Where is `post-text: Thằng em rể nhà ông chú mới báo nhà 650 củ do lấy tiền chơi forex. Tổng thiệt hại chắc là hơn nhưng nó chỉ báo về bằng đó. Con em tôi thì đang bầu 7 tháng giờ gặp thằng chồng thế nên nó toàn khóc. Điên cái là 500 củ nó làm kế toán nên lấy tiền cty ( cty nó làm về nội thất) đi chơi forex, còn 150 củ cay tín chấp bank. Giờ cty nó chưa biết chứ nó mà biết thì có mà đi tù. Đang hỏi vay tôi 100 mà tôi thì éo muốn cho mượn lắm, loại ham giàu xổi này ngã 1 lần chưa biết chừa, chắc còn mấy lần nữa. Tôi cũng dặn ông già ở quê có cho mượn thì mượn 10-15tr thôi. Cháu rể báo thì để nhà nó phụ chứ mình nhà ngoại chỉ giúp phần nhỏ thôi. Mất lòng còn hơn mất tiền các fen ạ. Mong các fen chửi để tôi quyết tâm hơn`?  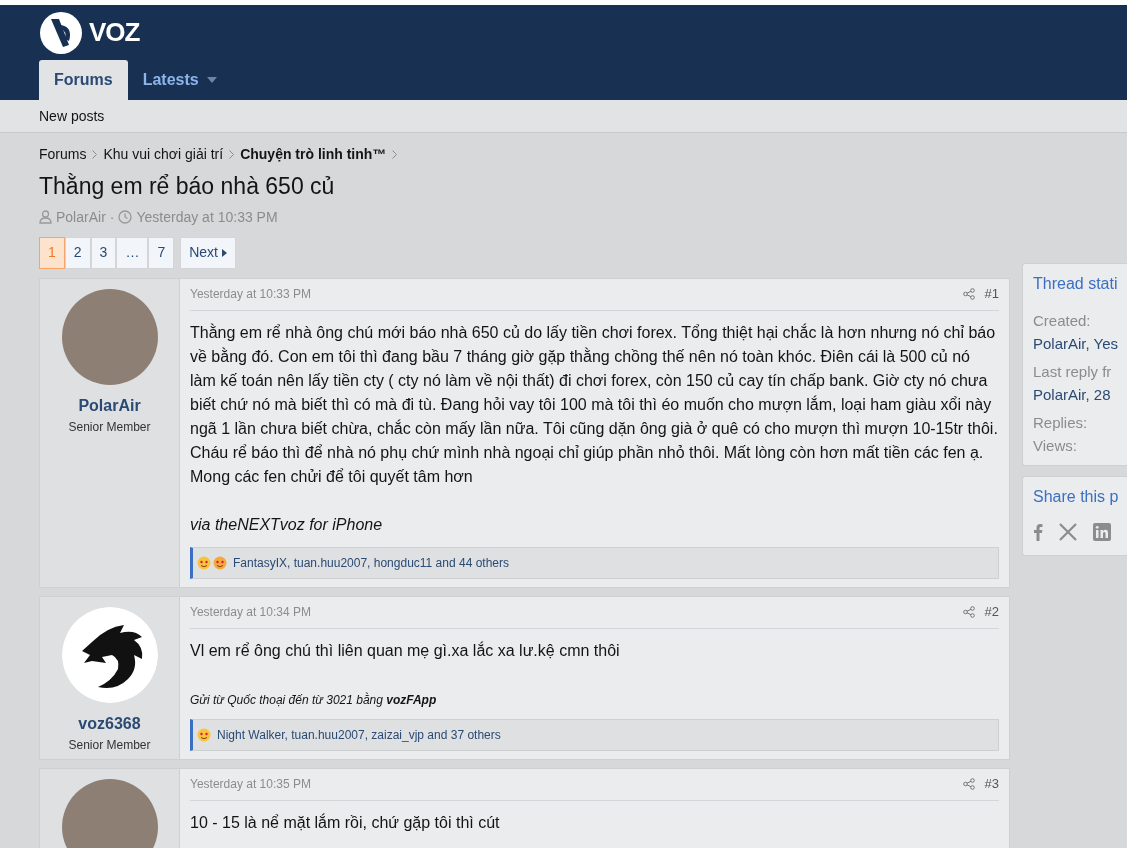
post-text: Thằng em rể nhà ông chú mới báo nhà 650 củ do lấy tiền chơi forex. Tổng thiệt hại chắc là hơn nhưng nó chỉ báo về bằng đó. Con em tôi thì đang bầu 7 tháng giờ gặp thằng chồng thế nên nó toàn khóc. Điên cái là 500 củ nó làm kế toán nên lấy tiền cty ( cty nó làm về nội thất) đi chơi forex, còn 150 củ cay tín chấp bank. Giờ cty nó chưa biết chứ nó mà biết thì có mà đi tù. Đang hỏi vay tôi 100 mà tôi thì éo muốn cho mượn lắm, loại ham giàu xổi này ngã 1 lần chưa biết chừa, chắc còn mấy lần nữa. Tôi cũng dặn ông già ở quê có cho mượn thì mượn 10-15tr thôi. Cháu rể báo thì để nhà nó phụ chứ mình nhà ngoại chỉ giúp phần nhỏ thôi. Mất lòng còn hơn mất tiền các fen ạ. Mong các fen chửi để tôi quyết tâm hơn is located at coordinates (594, 404).